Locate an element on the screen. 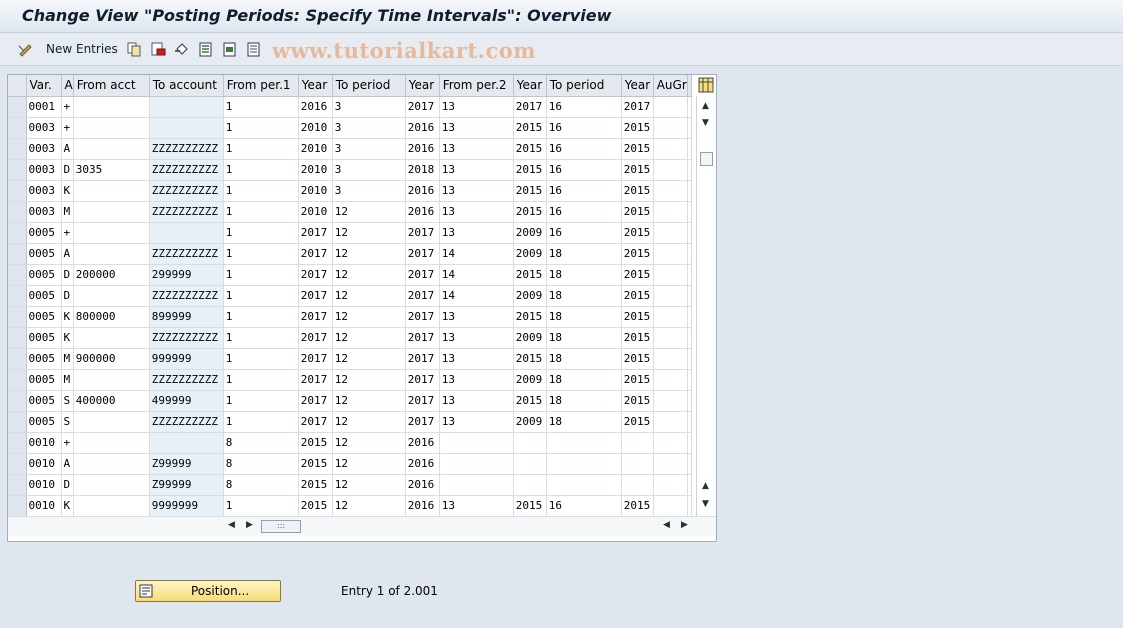 The width and height of the screenshot is (1123, 628). cell-to-account: Z99999 is located at coordinates (186, 464).